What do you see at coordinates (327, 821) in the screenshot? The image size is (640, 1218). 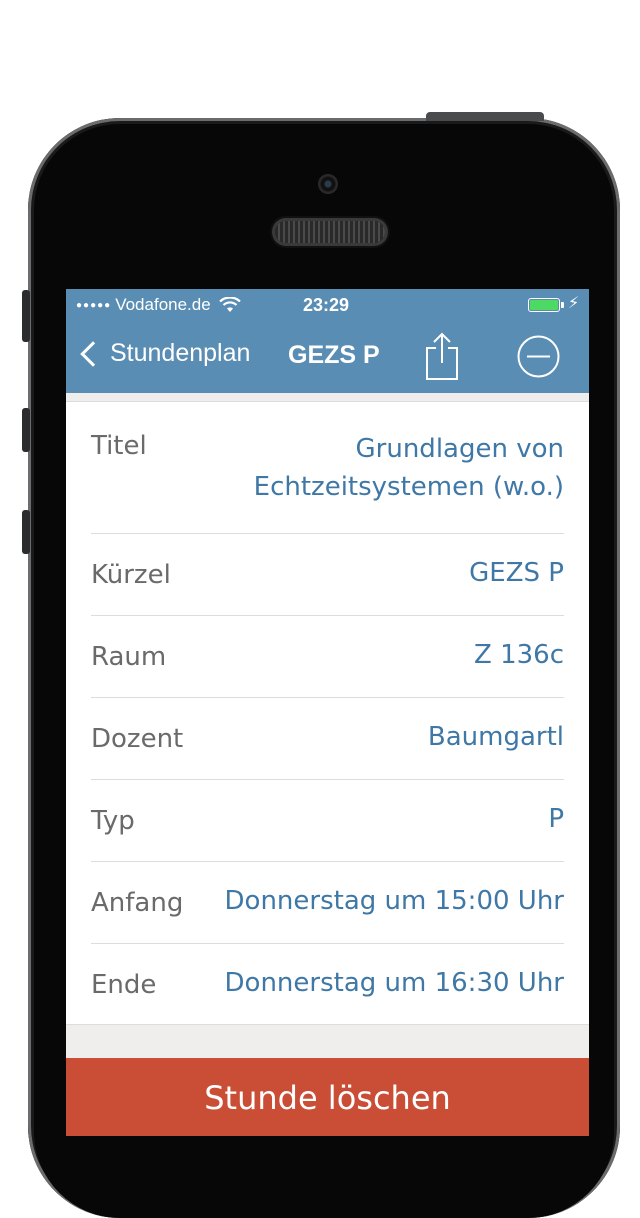 I see `detail-row-typ: Typ P` at bounding box center [327, 821].